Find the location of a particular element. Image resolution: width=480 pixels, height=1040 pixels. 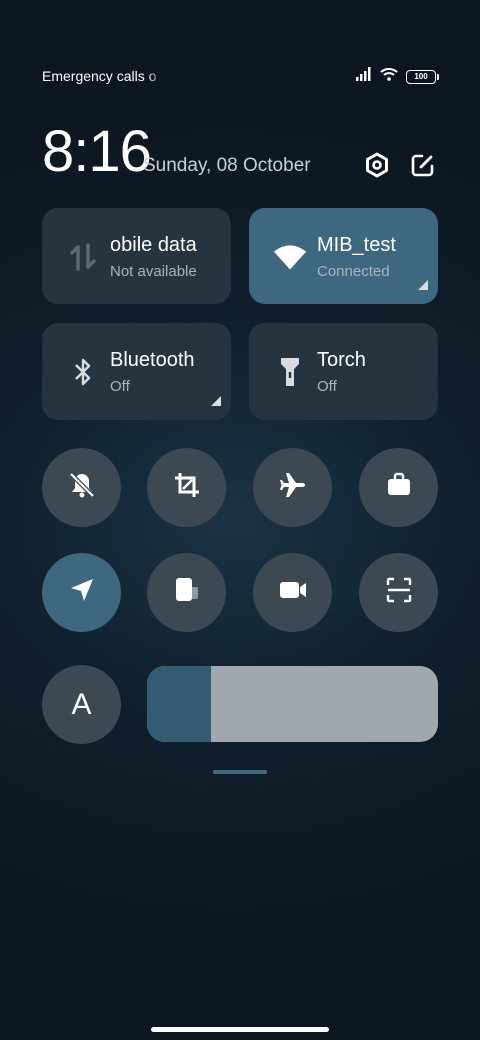

video-camera-icon is located at coordinates (293, 592).